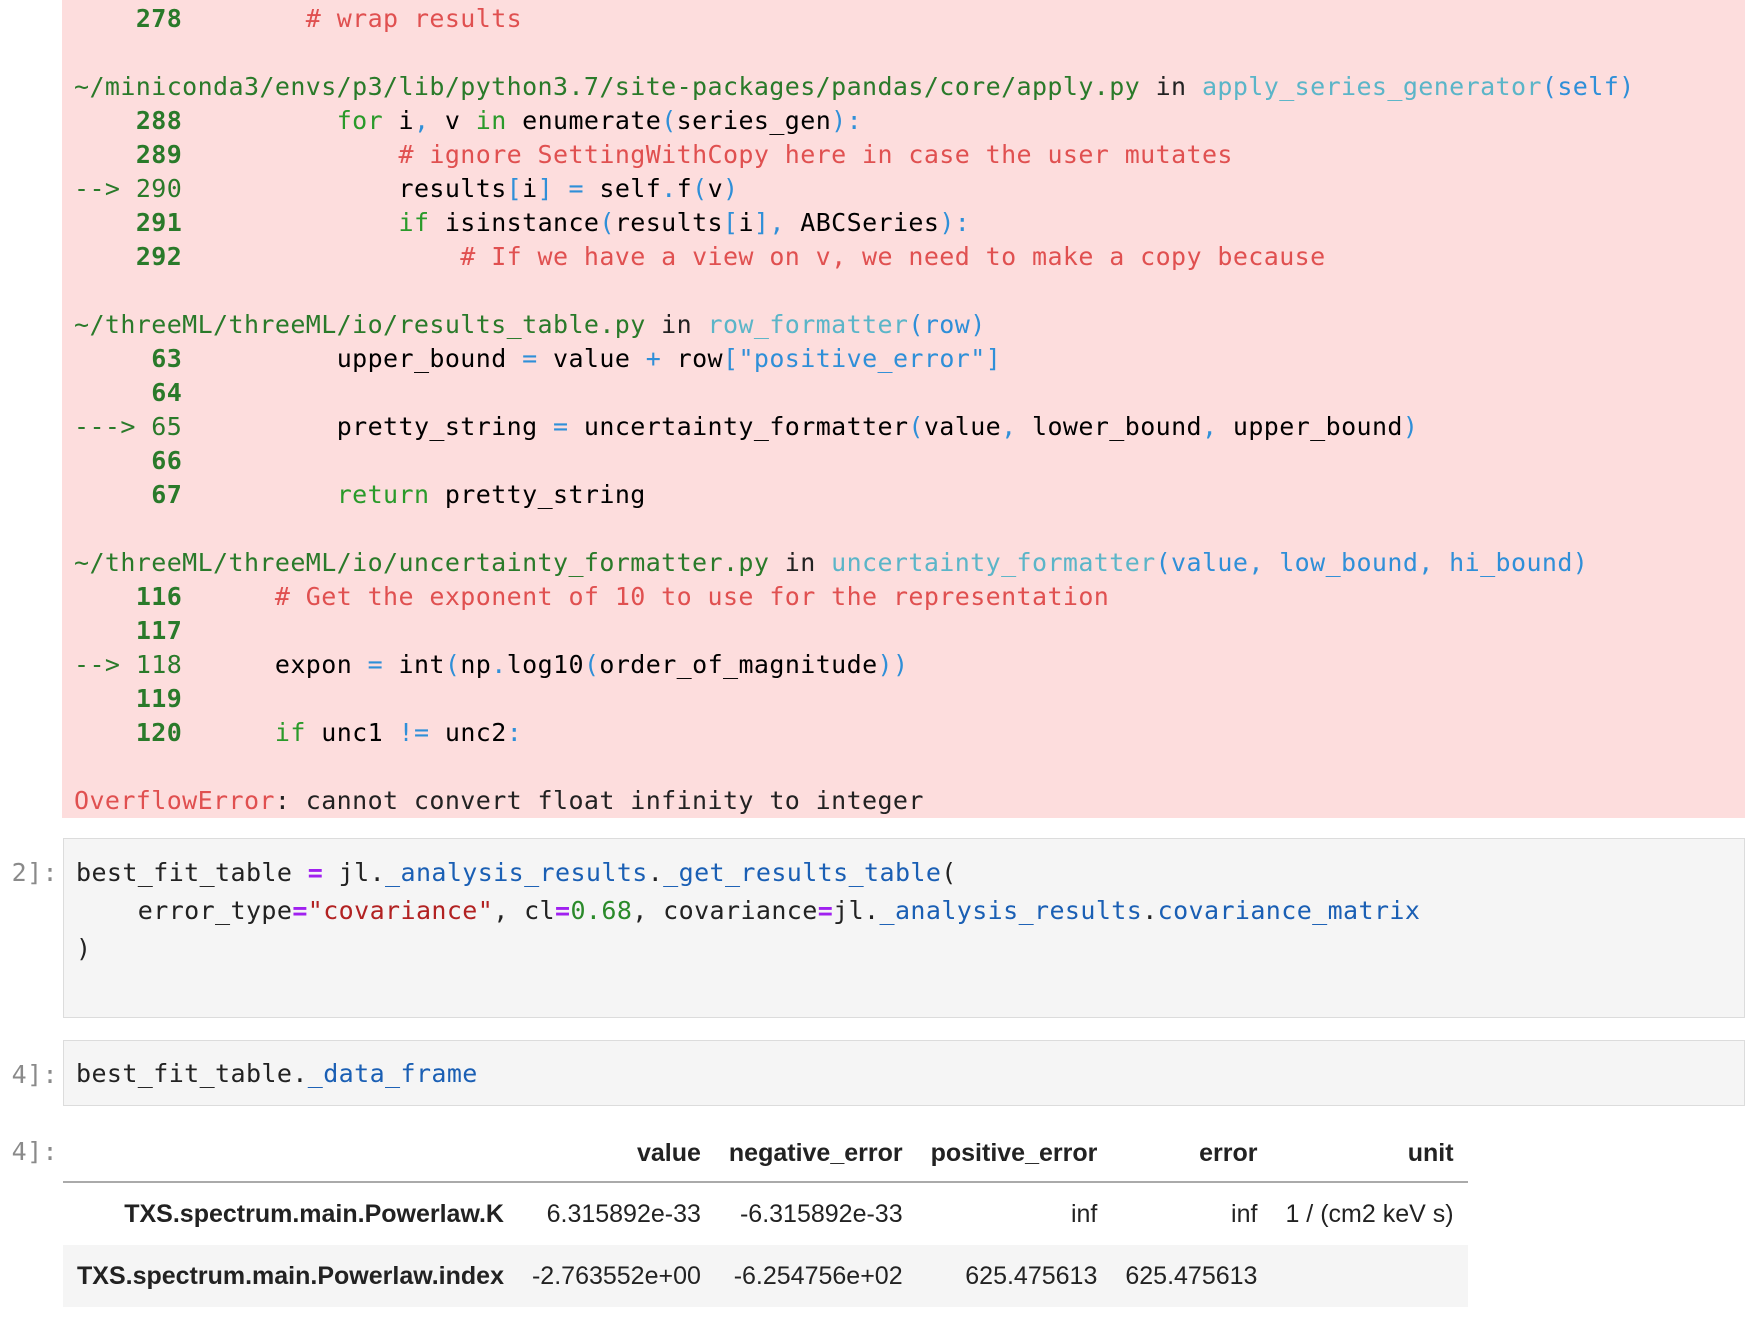 The height and width of the screenshot is (1344, 1745). I want to click on row-label: TXS.spectrum.main.Powerlaw.K, so click(314, 1213).